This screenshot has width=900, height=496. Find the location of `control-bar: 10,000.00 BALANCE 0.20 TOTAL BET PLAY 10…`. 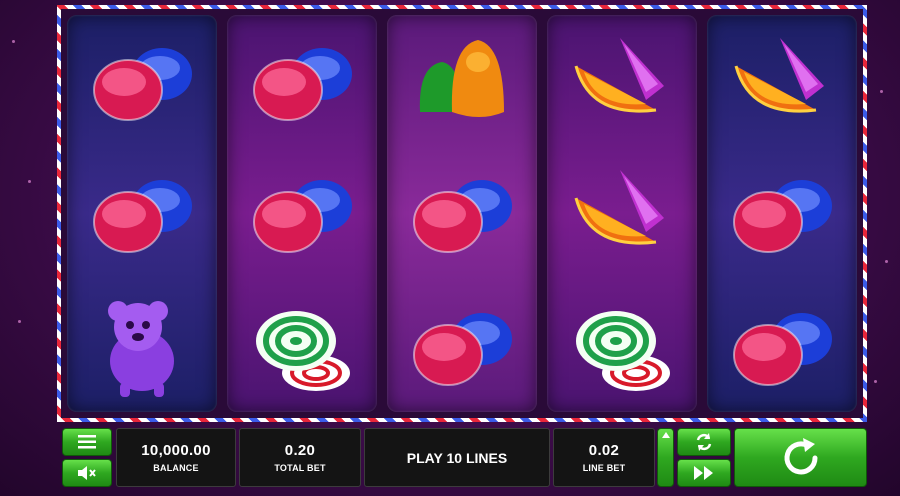

control-bar: 10,000.00 BALANCE 0.20 TOTAL BET PLAY 10… is located at coordinates (464, 458).